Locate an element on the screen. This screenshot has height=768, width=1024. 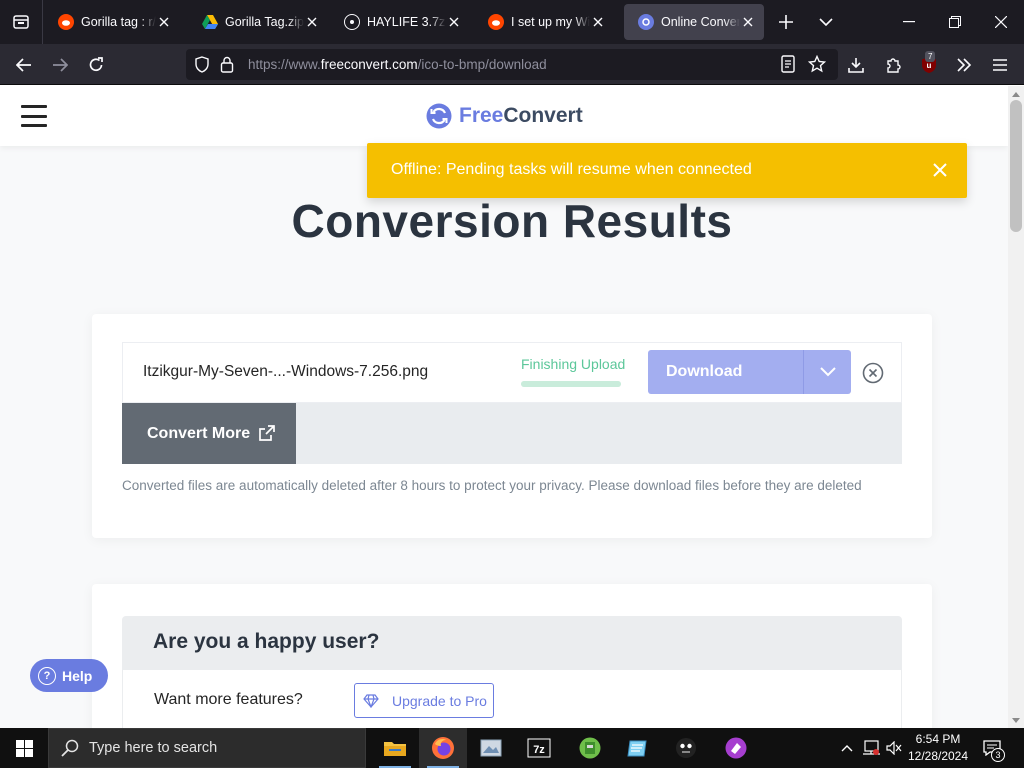
upload-progress-fill is located at coordinates (571, 384).